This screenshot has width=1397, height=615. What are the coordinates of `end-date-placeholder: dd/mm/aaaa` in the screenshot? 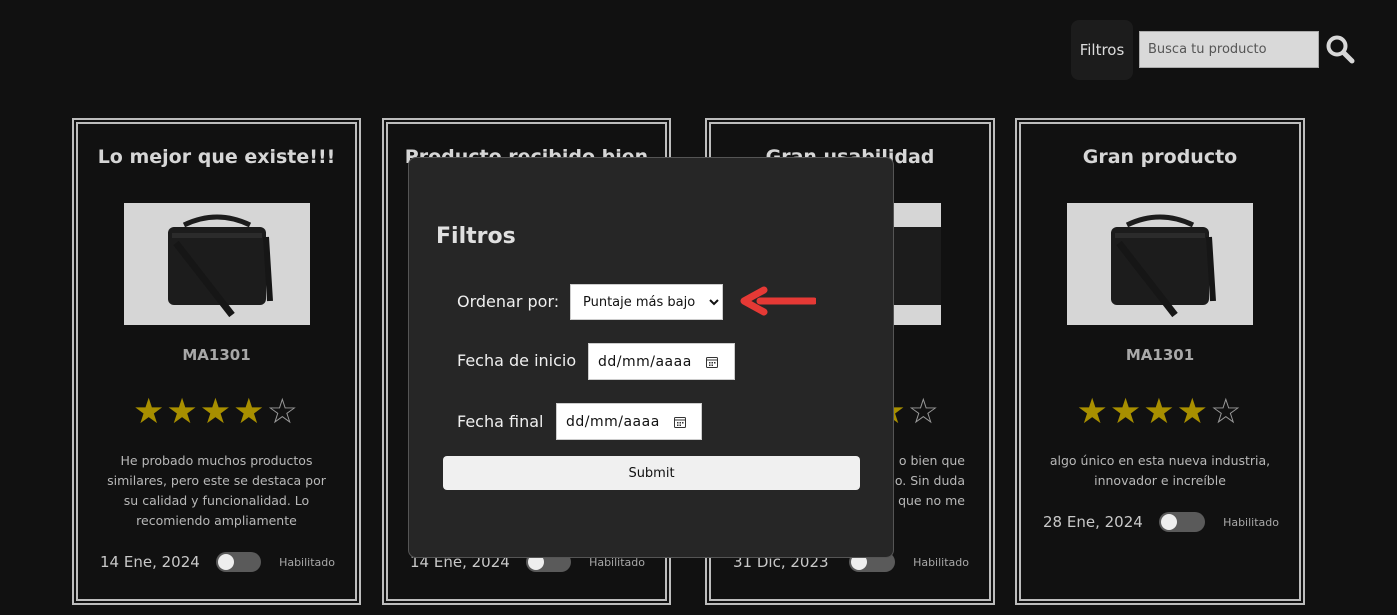 It's located at (613, 421).